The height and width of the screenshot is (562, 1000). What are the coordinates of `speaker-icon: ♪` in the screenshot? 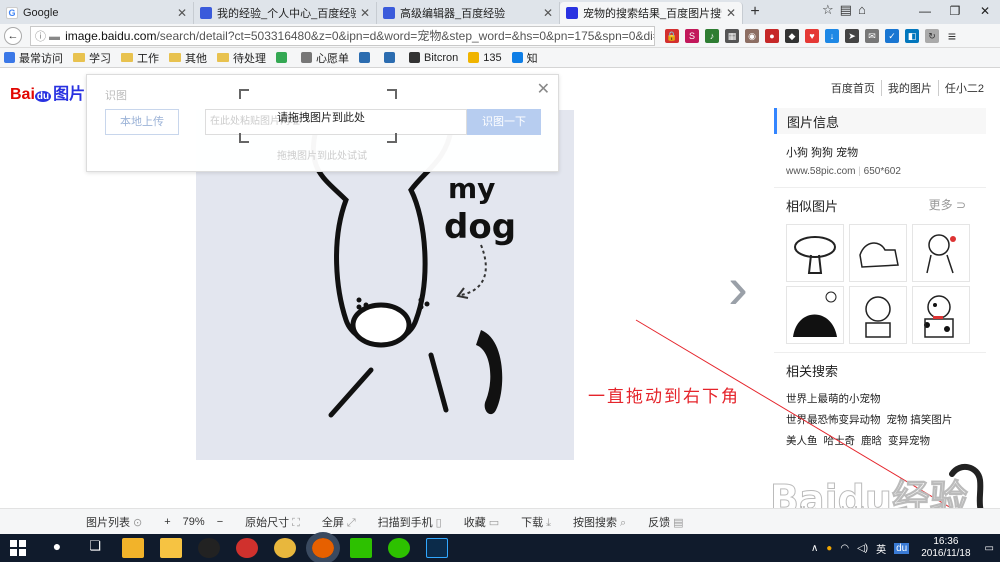 It's located at (712, 35).